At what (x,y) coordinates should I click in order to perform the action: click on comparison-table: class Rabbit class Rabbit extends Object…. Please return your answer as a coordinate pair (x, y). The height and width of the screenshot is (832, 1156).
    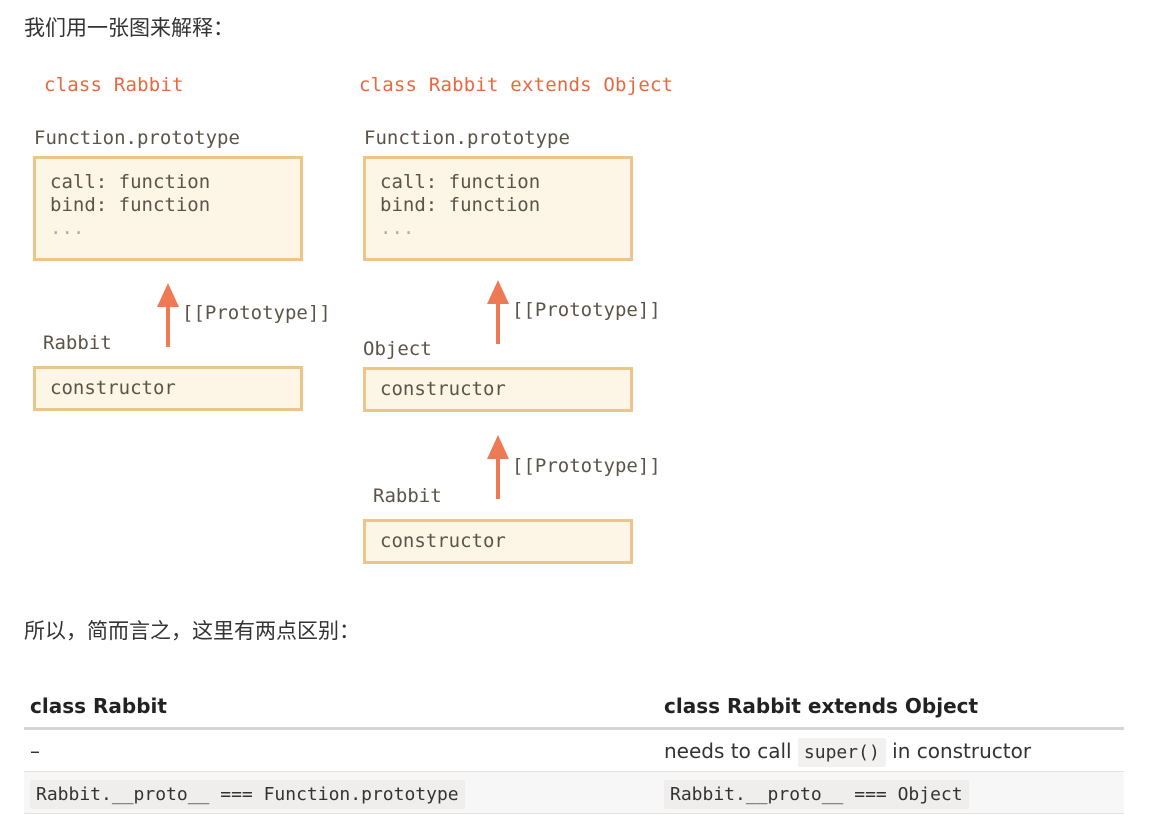
    Looking at the image, I should click on (574, 750).